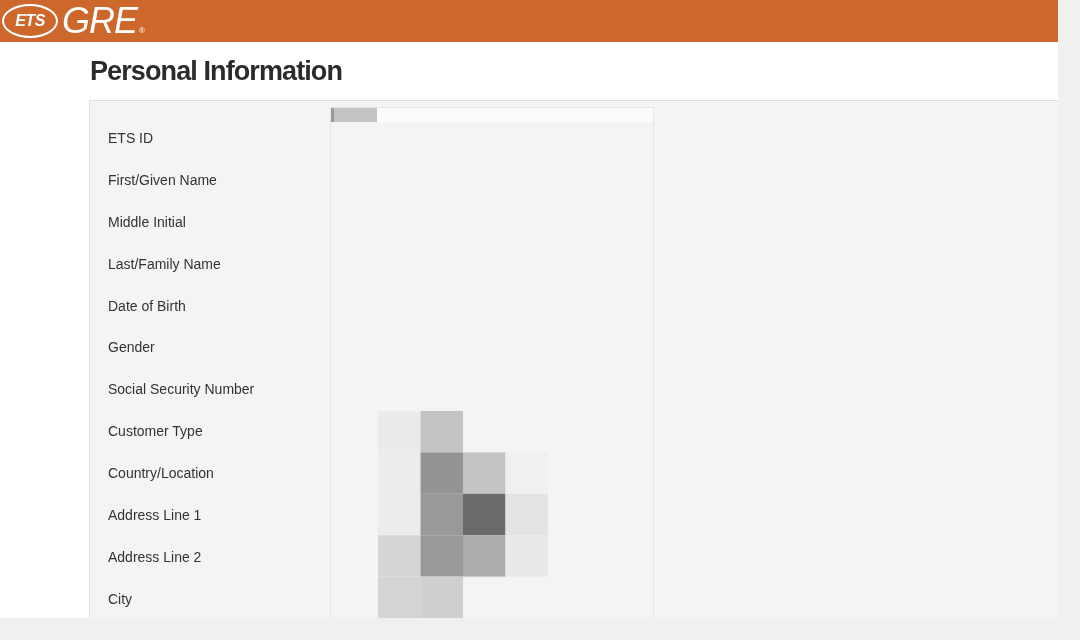  What do you see at coordinates (147, 306) in the screenshot?
I see `field-label: Date of Birth` at bounding box center [147, 306].